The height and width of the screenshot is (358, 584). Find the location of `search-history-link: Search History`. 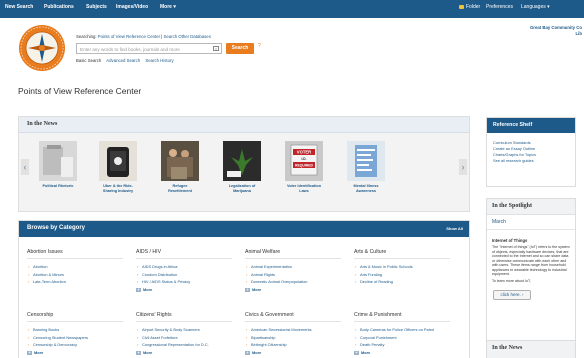

search-history-link: Search History is located at coordinates (159, 60).